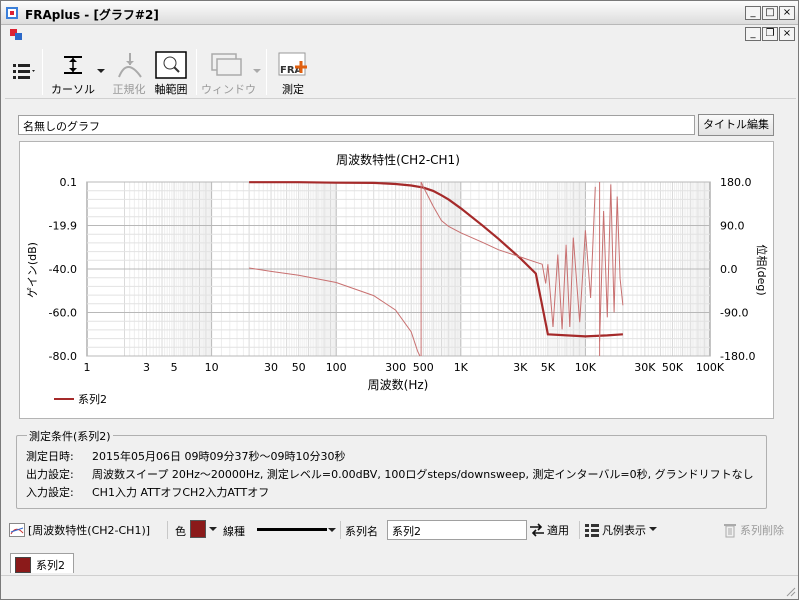  What do you see at coordinates (63, 313) in the screenshot?
I see `y-tick-label: -60.0` at bounding box center [63, 313].